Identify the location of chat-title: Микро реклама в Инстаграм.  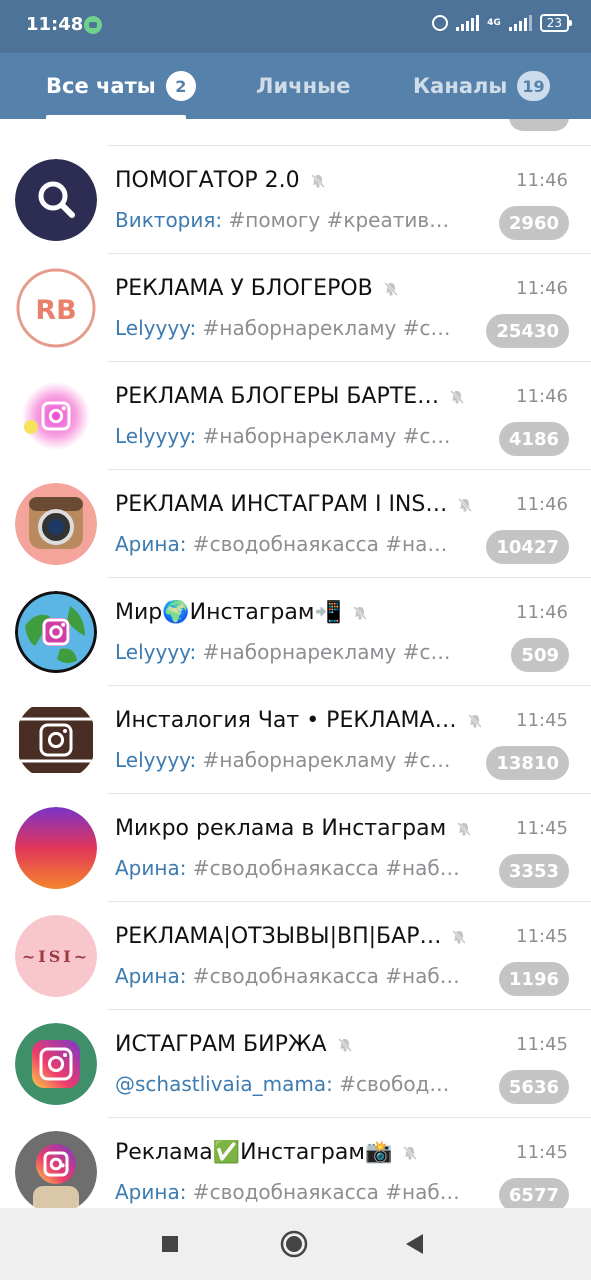
(281, 828).